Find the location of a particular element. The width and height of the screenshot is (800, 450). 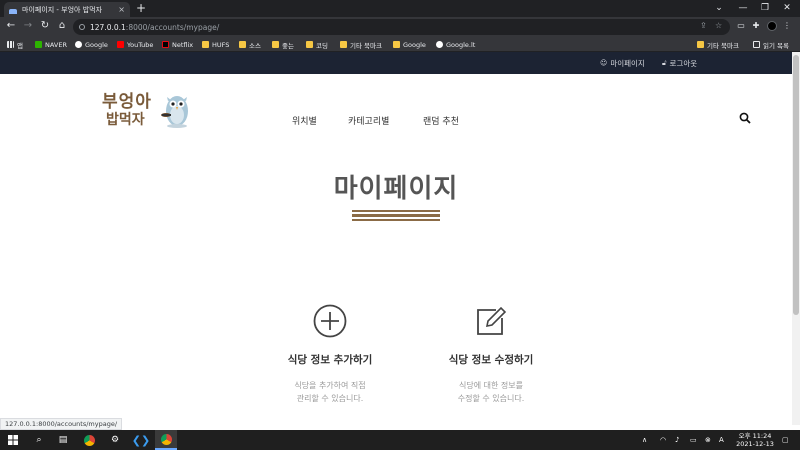

wifi-icon: ◠ is located at coordinates (663, 440).